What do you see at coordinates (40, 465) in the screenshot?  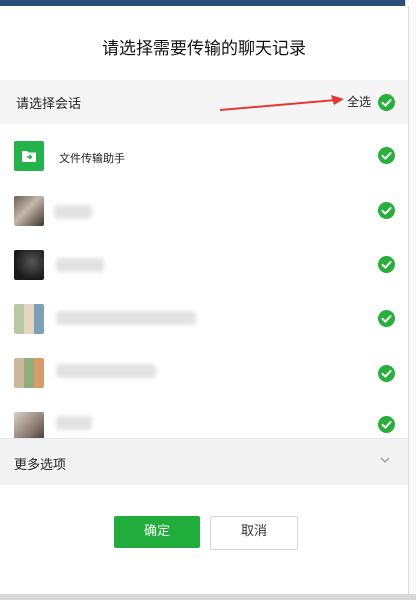 I see `more-options-label: 更多选项` at bounding box center [40, 465].